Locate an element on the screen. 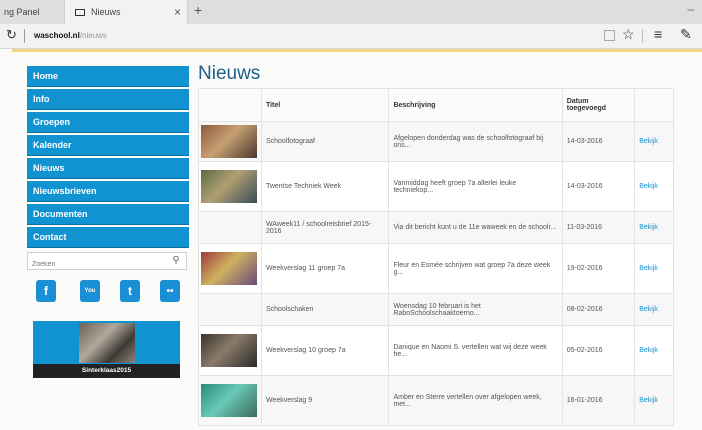 This screenshot has height=430, width=702. header-image is located at coordinates (230, 105).